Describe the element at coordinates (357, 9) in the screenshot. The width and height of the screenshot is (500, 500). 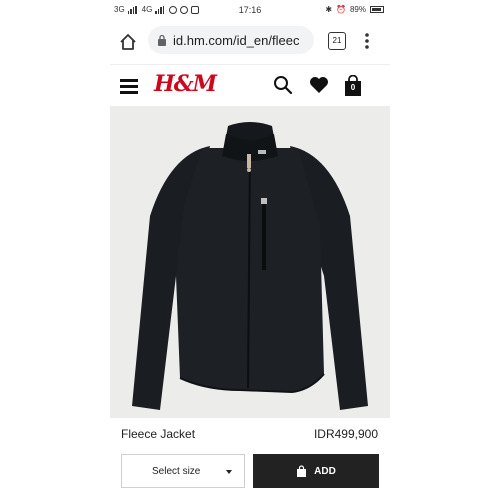
I see `battery-percent: 89%` at that location.